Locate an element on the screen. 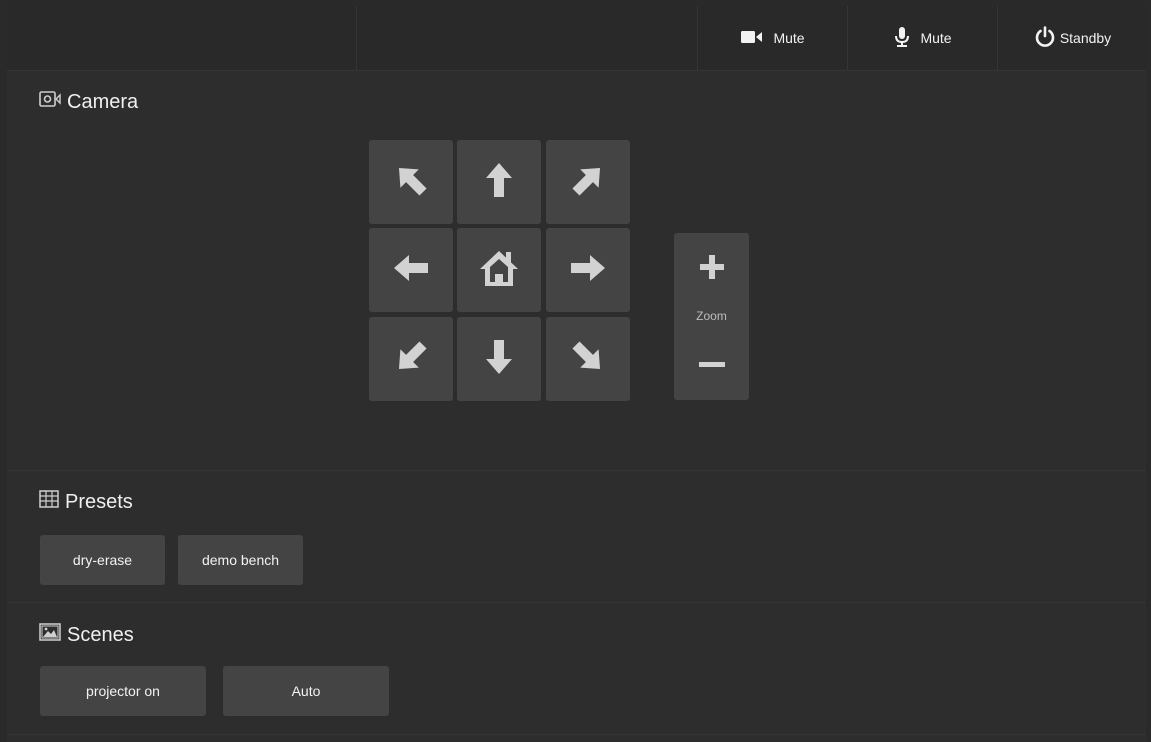 The height and width of the screenshot is (742, 1151). zoom-out-button is located at coordinates (711, 364).